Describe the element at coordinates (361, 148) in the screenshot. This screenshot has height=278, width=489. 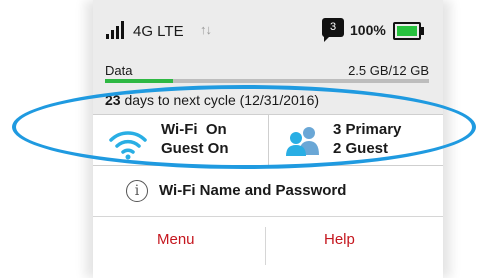
I see `guest-users-label: 2 Guest` at that location.